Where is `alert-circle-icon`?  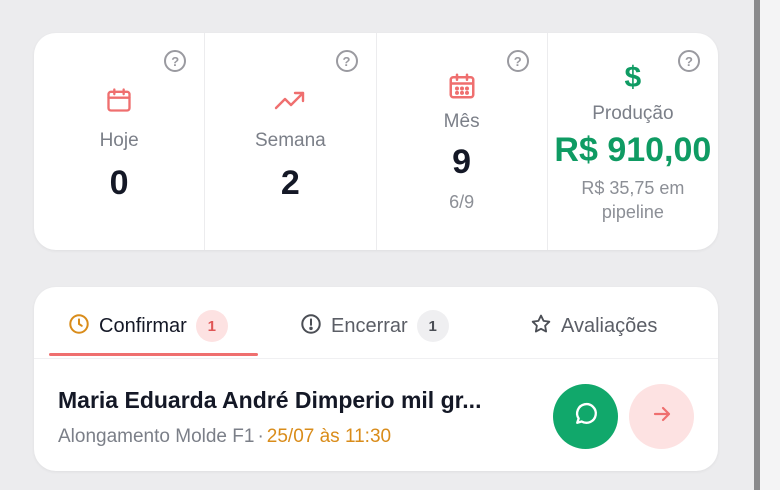
alert-circle-icon is located at coordinates (311, 326).